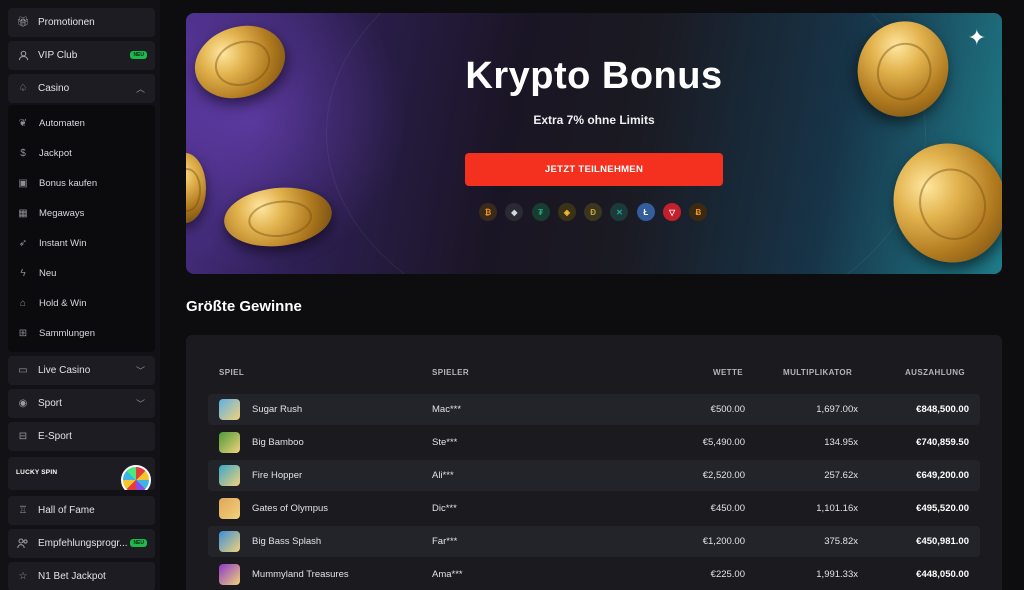 This screenshot has height=590, width=1024. What do you see at coordinates (23, 273) in the screenshot?
I see `lightning-icon: ϟ` at bounding box center [23, 273].